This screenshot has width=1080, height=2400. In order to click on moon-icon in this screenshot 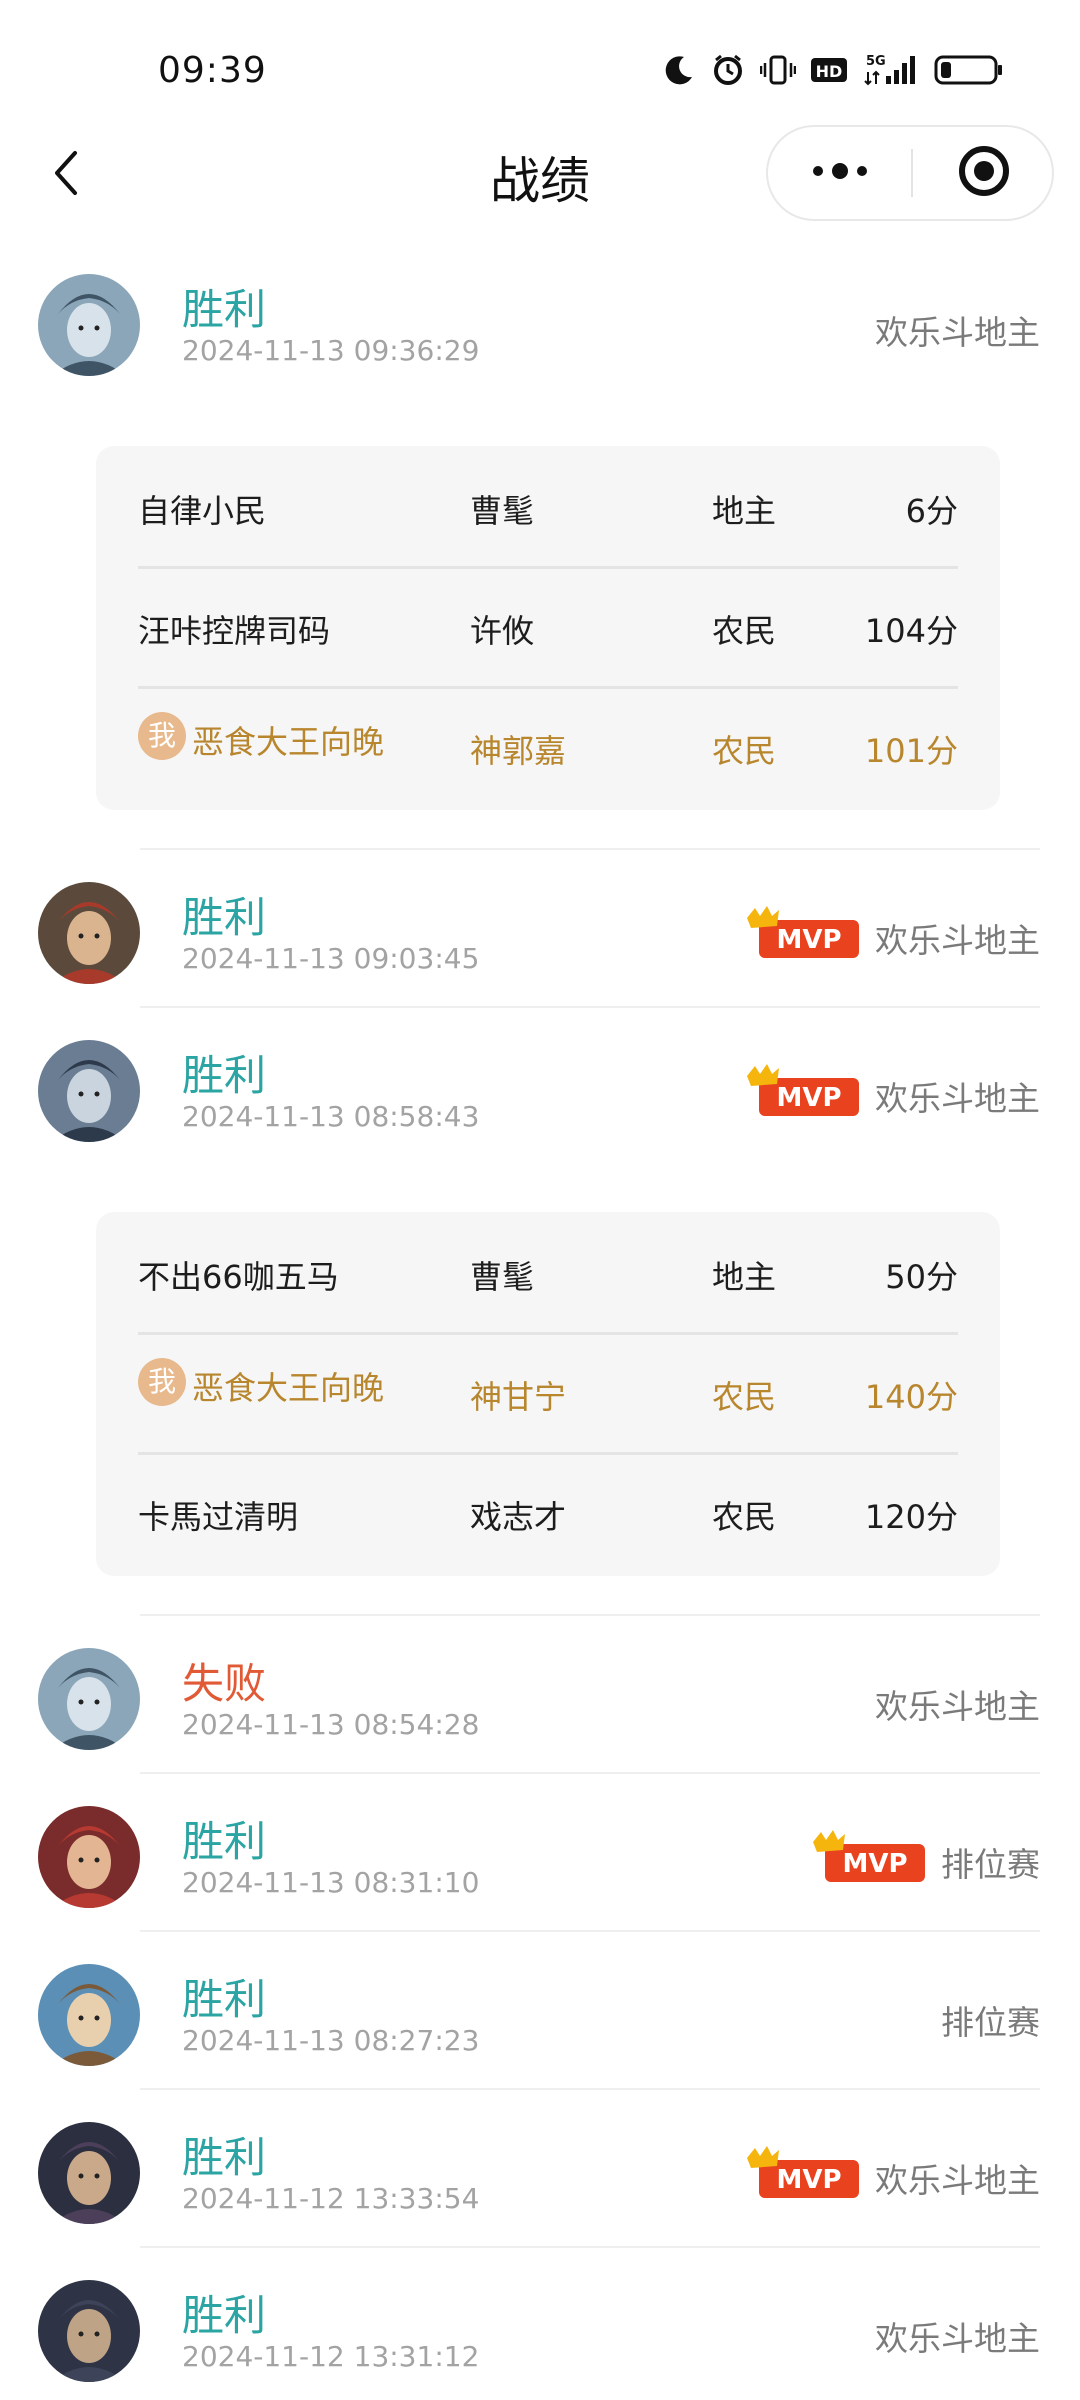, I will do `click(679, 70)`.